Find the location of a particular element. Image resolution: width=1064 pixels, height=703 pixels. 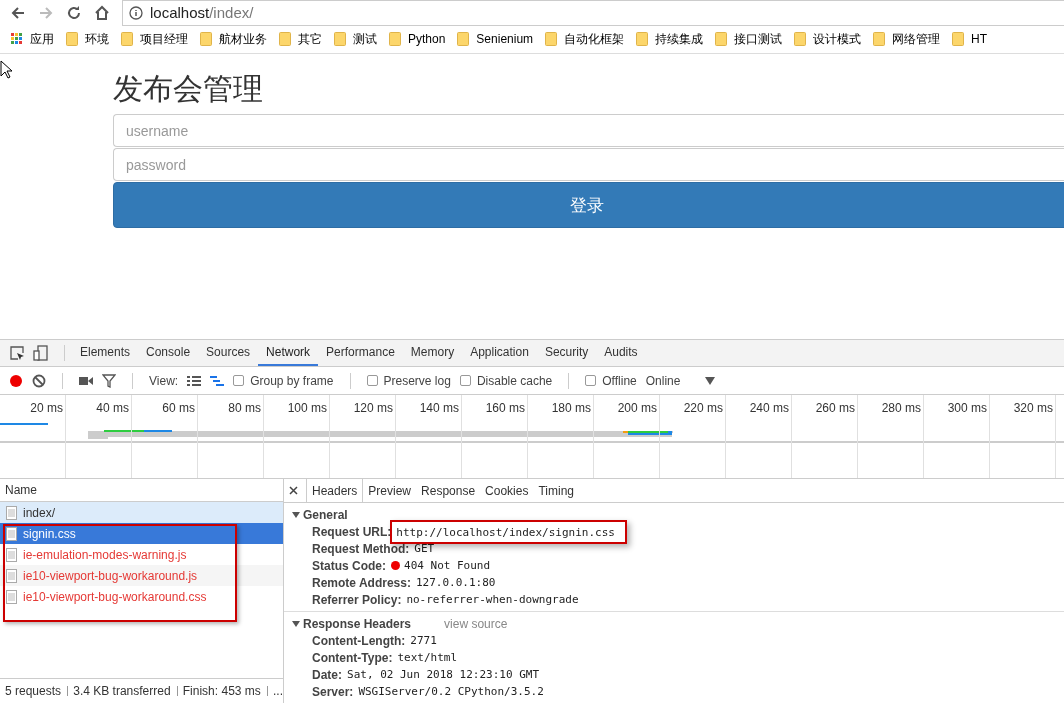

checkbox-label: Preserve log is located at coordinates (417, 380).